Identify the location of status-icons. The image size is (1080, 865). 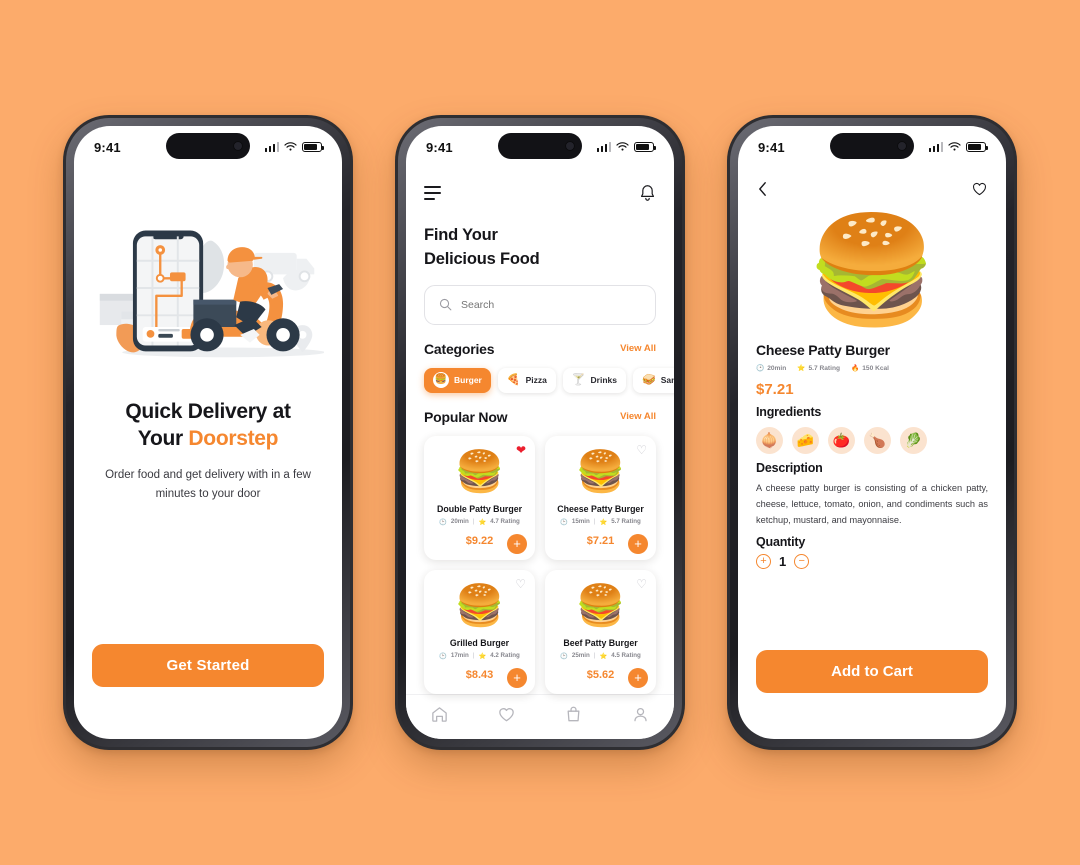
(294, 147).